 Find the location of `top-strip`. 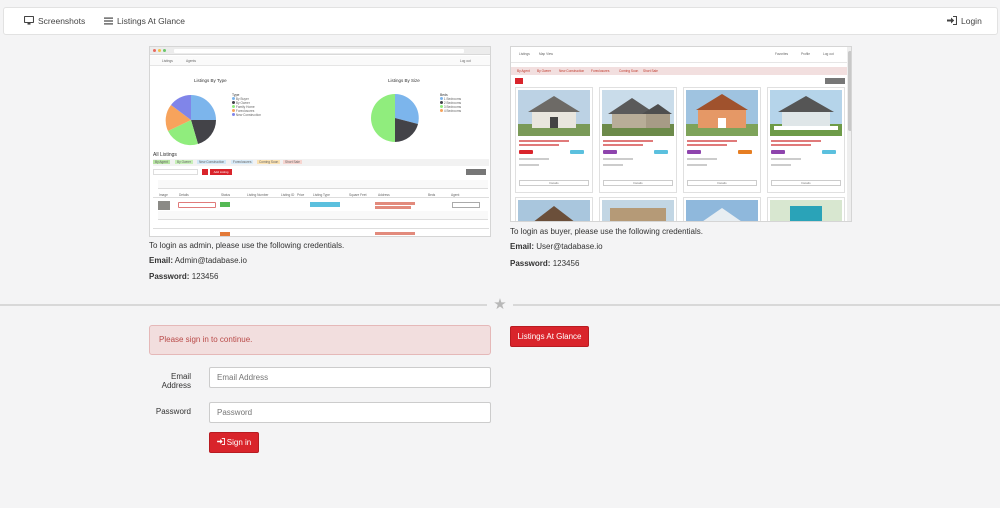

top-strip is located at coordinates (500, 3).